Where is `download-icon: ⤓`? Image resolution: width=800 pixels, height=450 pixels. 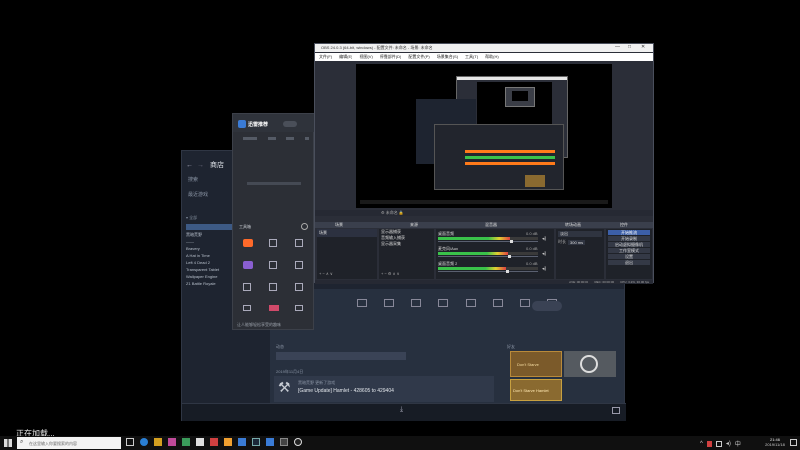
download-icon: ⤓ is located at coordinates (401, 410).